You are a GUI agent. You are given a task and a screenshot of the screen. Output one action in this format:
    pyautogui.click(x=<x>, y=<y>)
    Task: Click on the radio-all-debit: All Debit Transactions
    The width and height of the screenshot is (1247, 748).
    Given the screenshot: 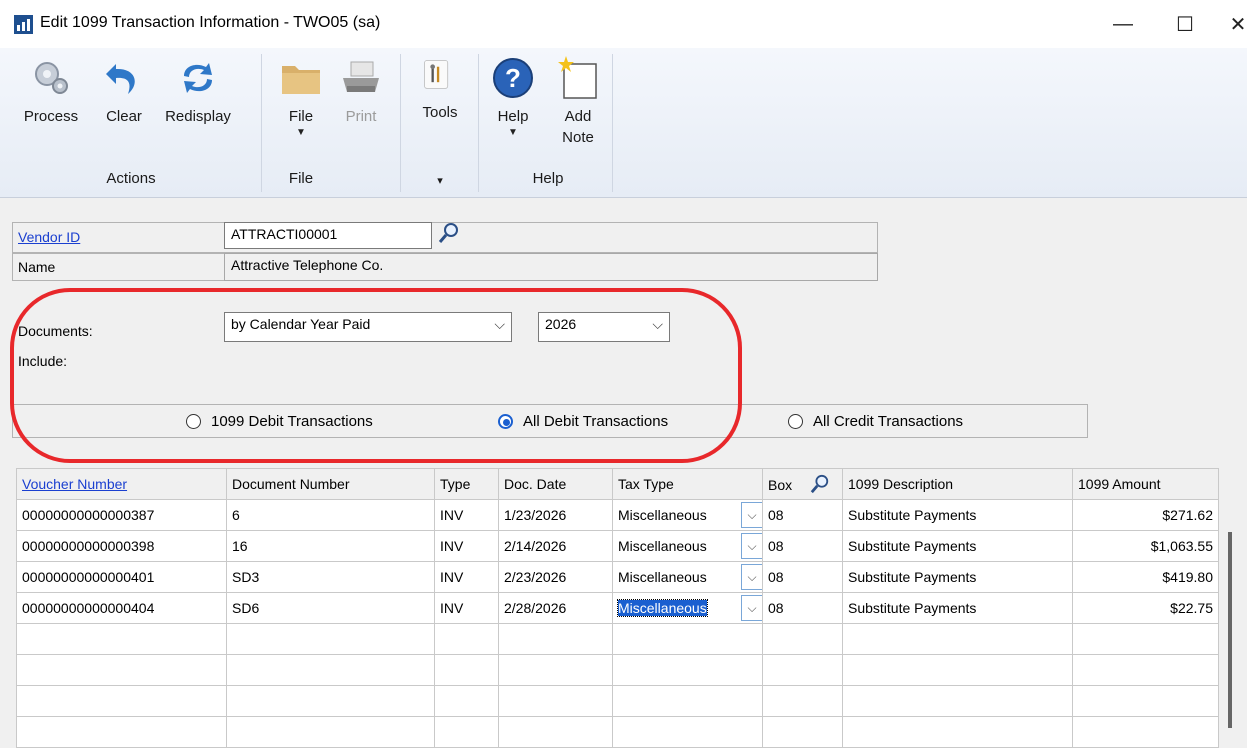 What is the action you would take?
    pyautogui.click(x=583, y=421)
    